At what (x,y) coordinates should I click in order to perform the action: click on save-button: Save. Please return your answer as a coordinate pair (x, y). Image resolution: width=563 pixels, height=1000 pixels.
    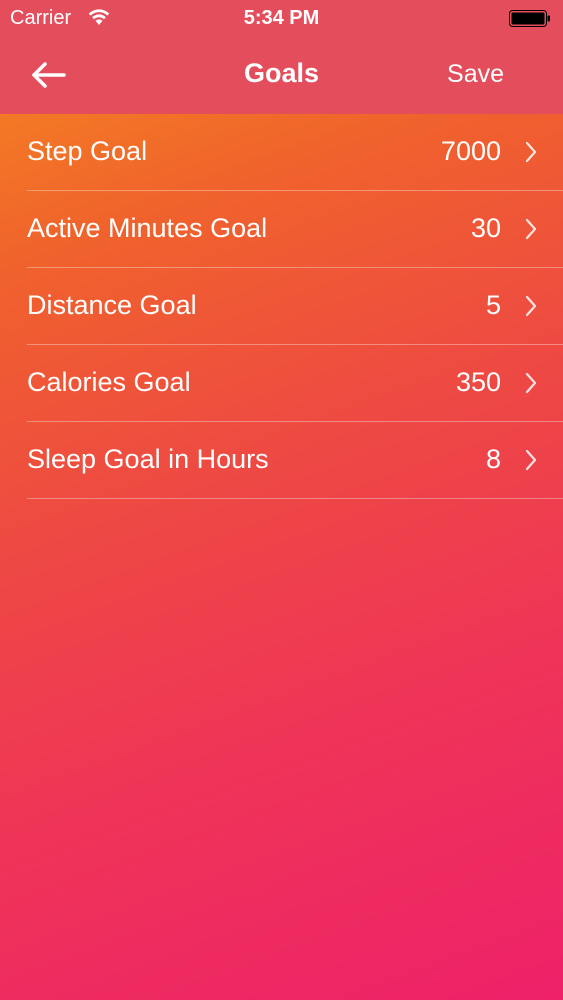
    Looking at the image, I should click on (475, 74).